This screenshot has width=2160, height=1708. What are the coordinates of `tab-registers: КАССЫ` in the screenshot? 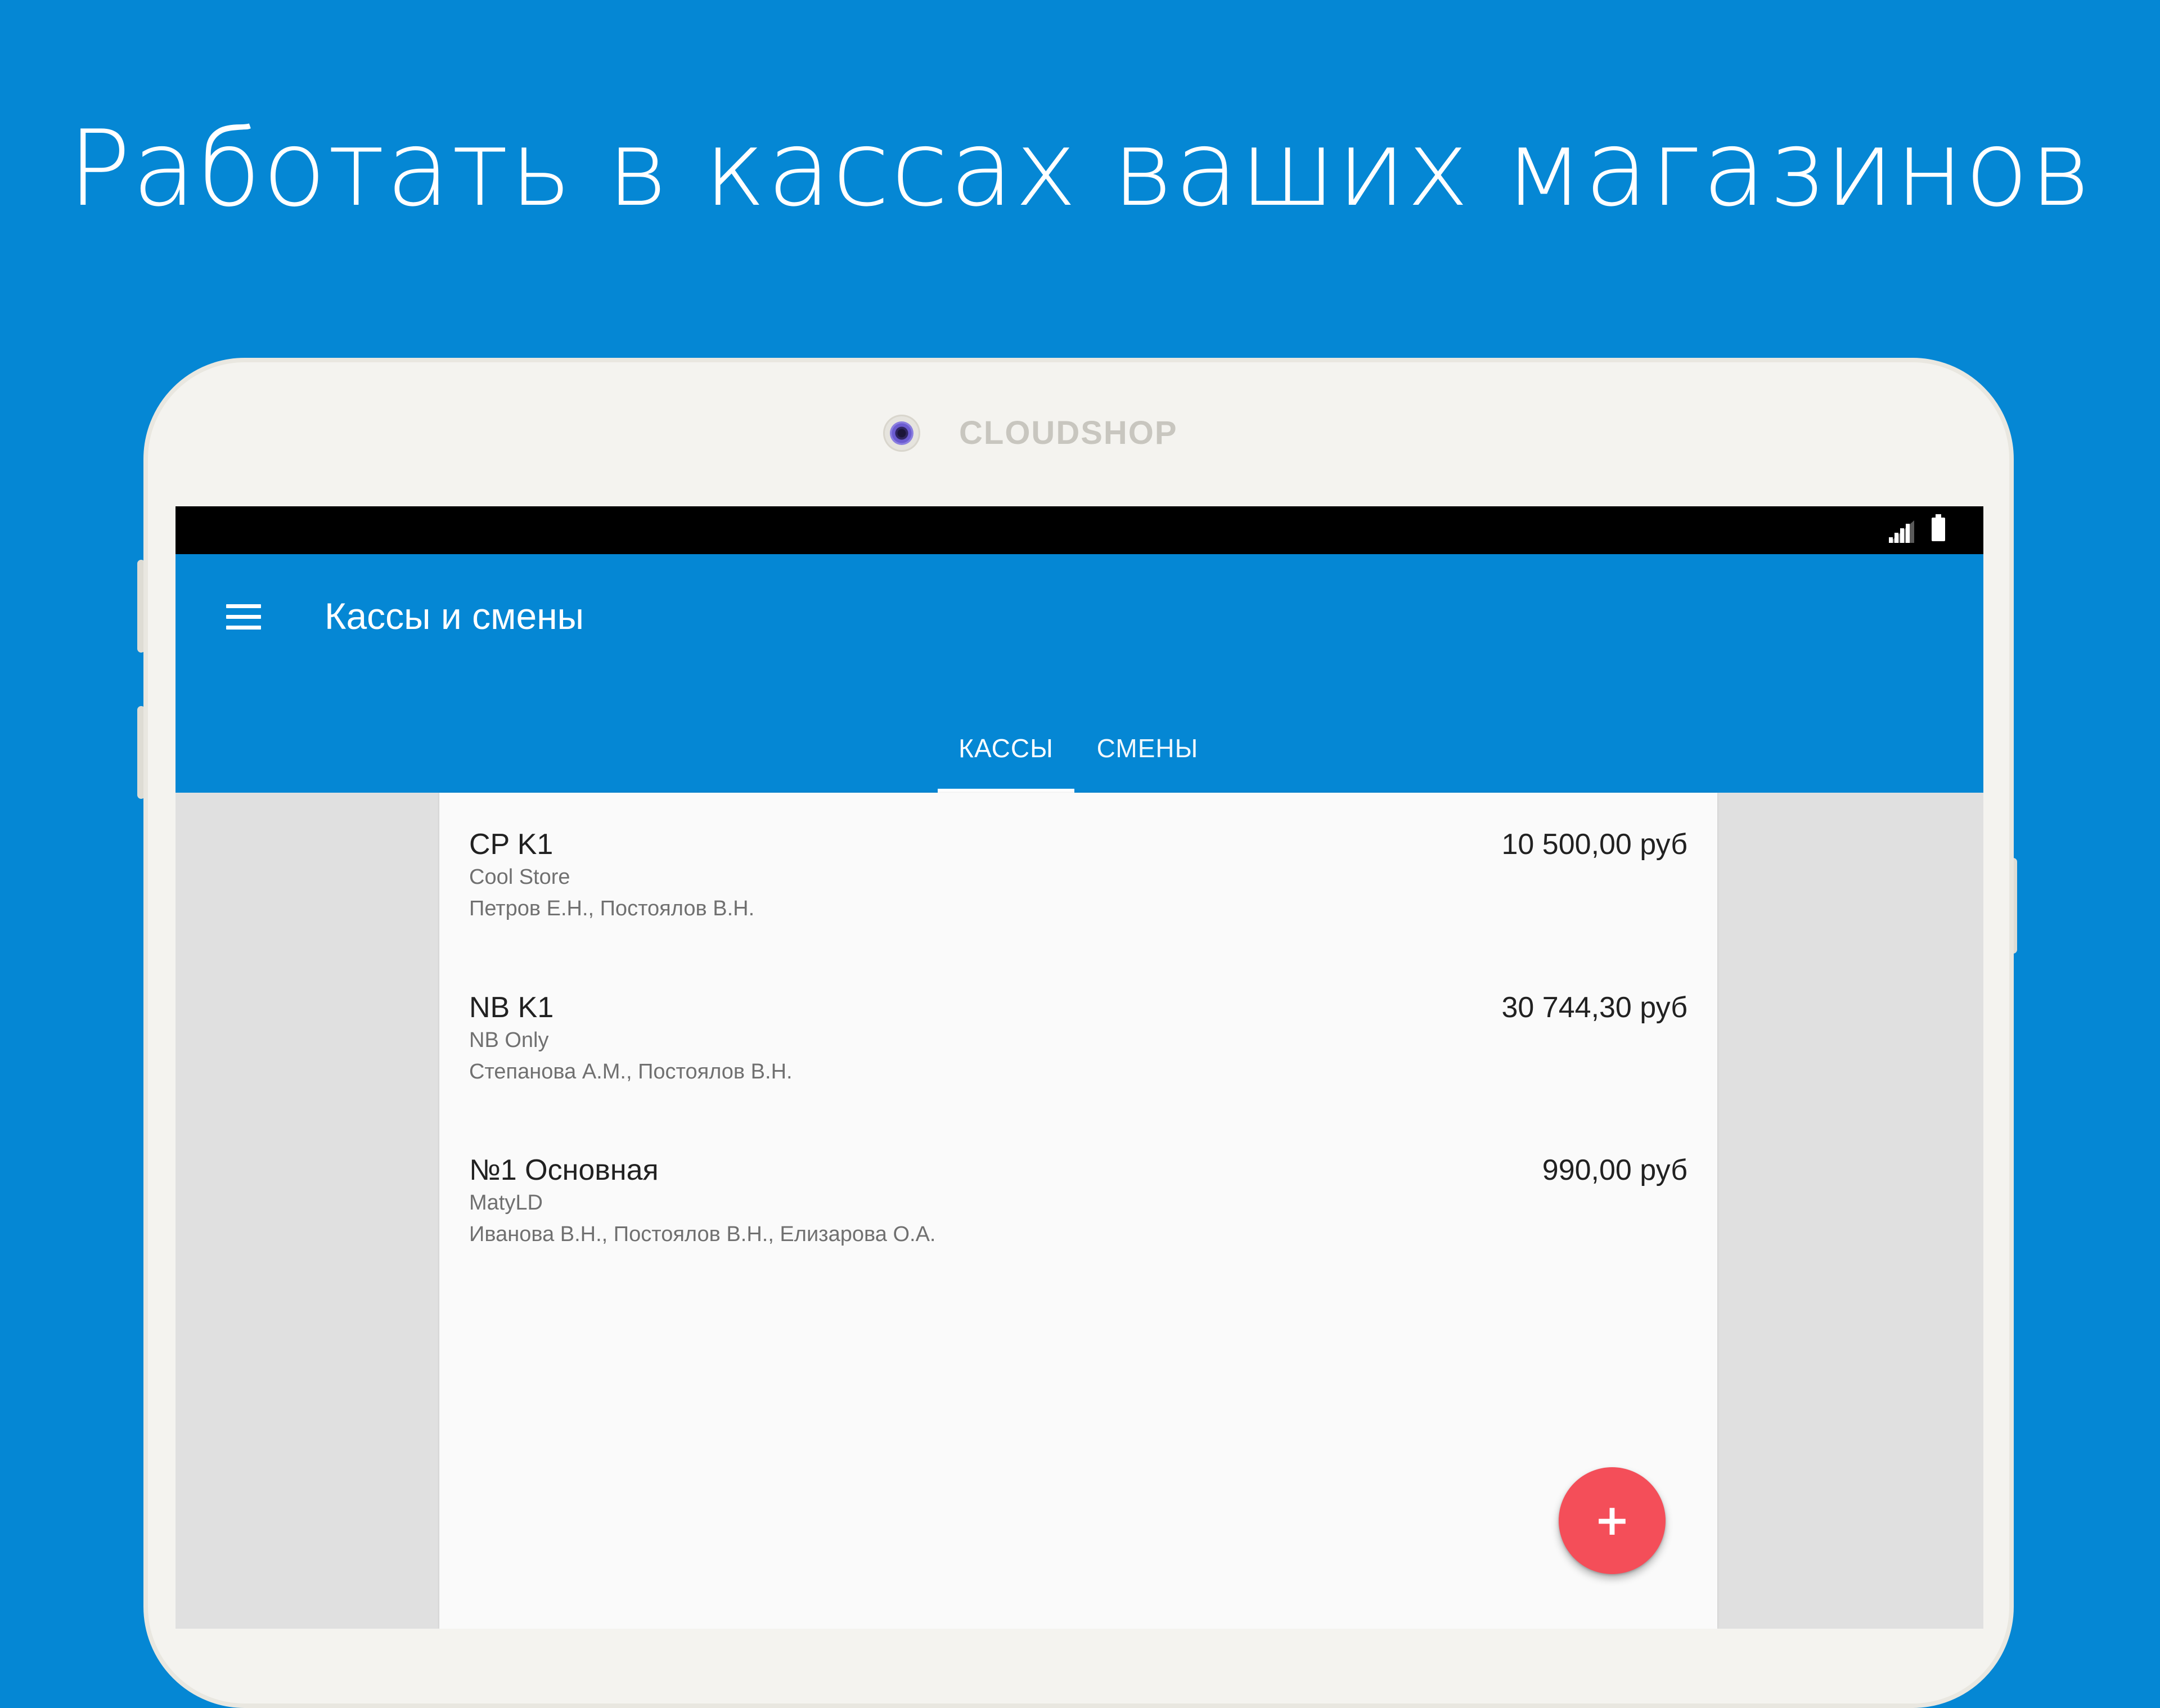 It's located at (1006, 748).